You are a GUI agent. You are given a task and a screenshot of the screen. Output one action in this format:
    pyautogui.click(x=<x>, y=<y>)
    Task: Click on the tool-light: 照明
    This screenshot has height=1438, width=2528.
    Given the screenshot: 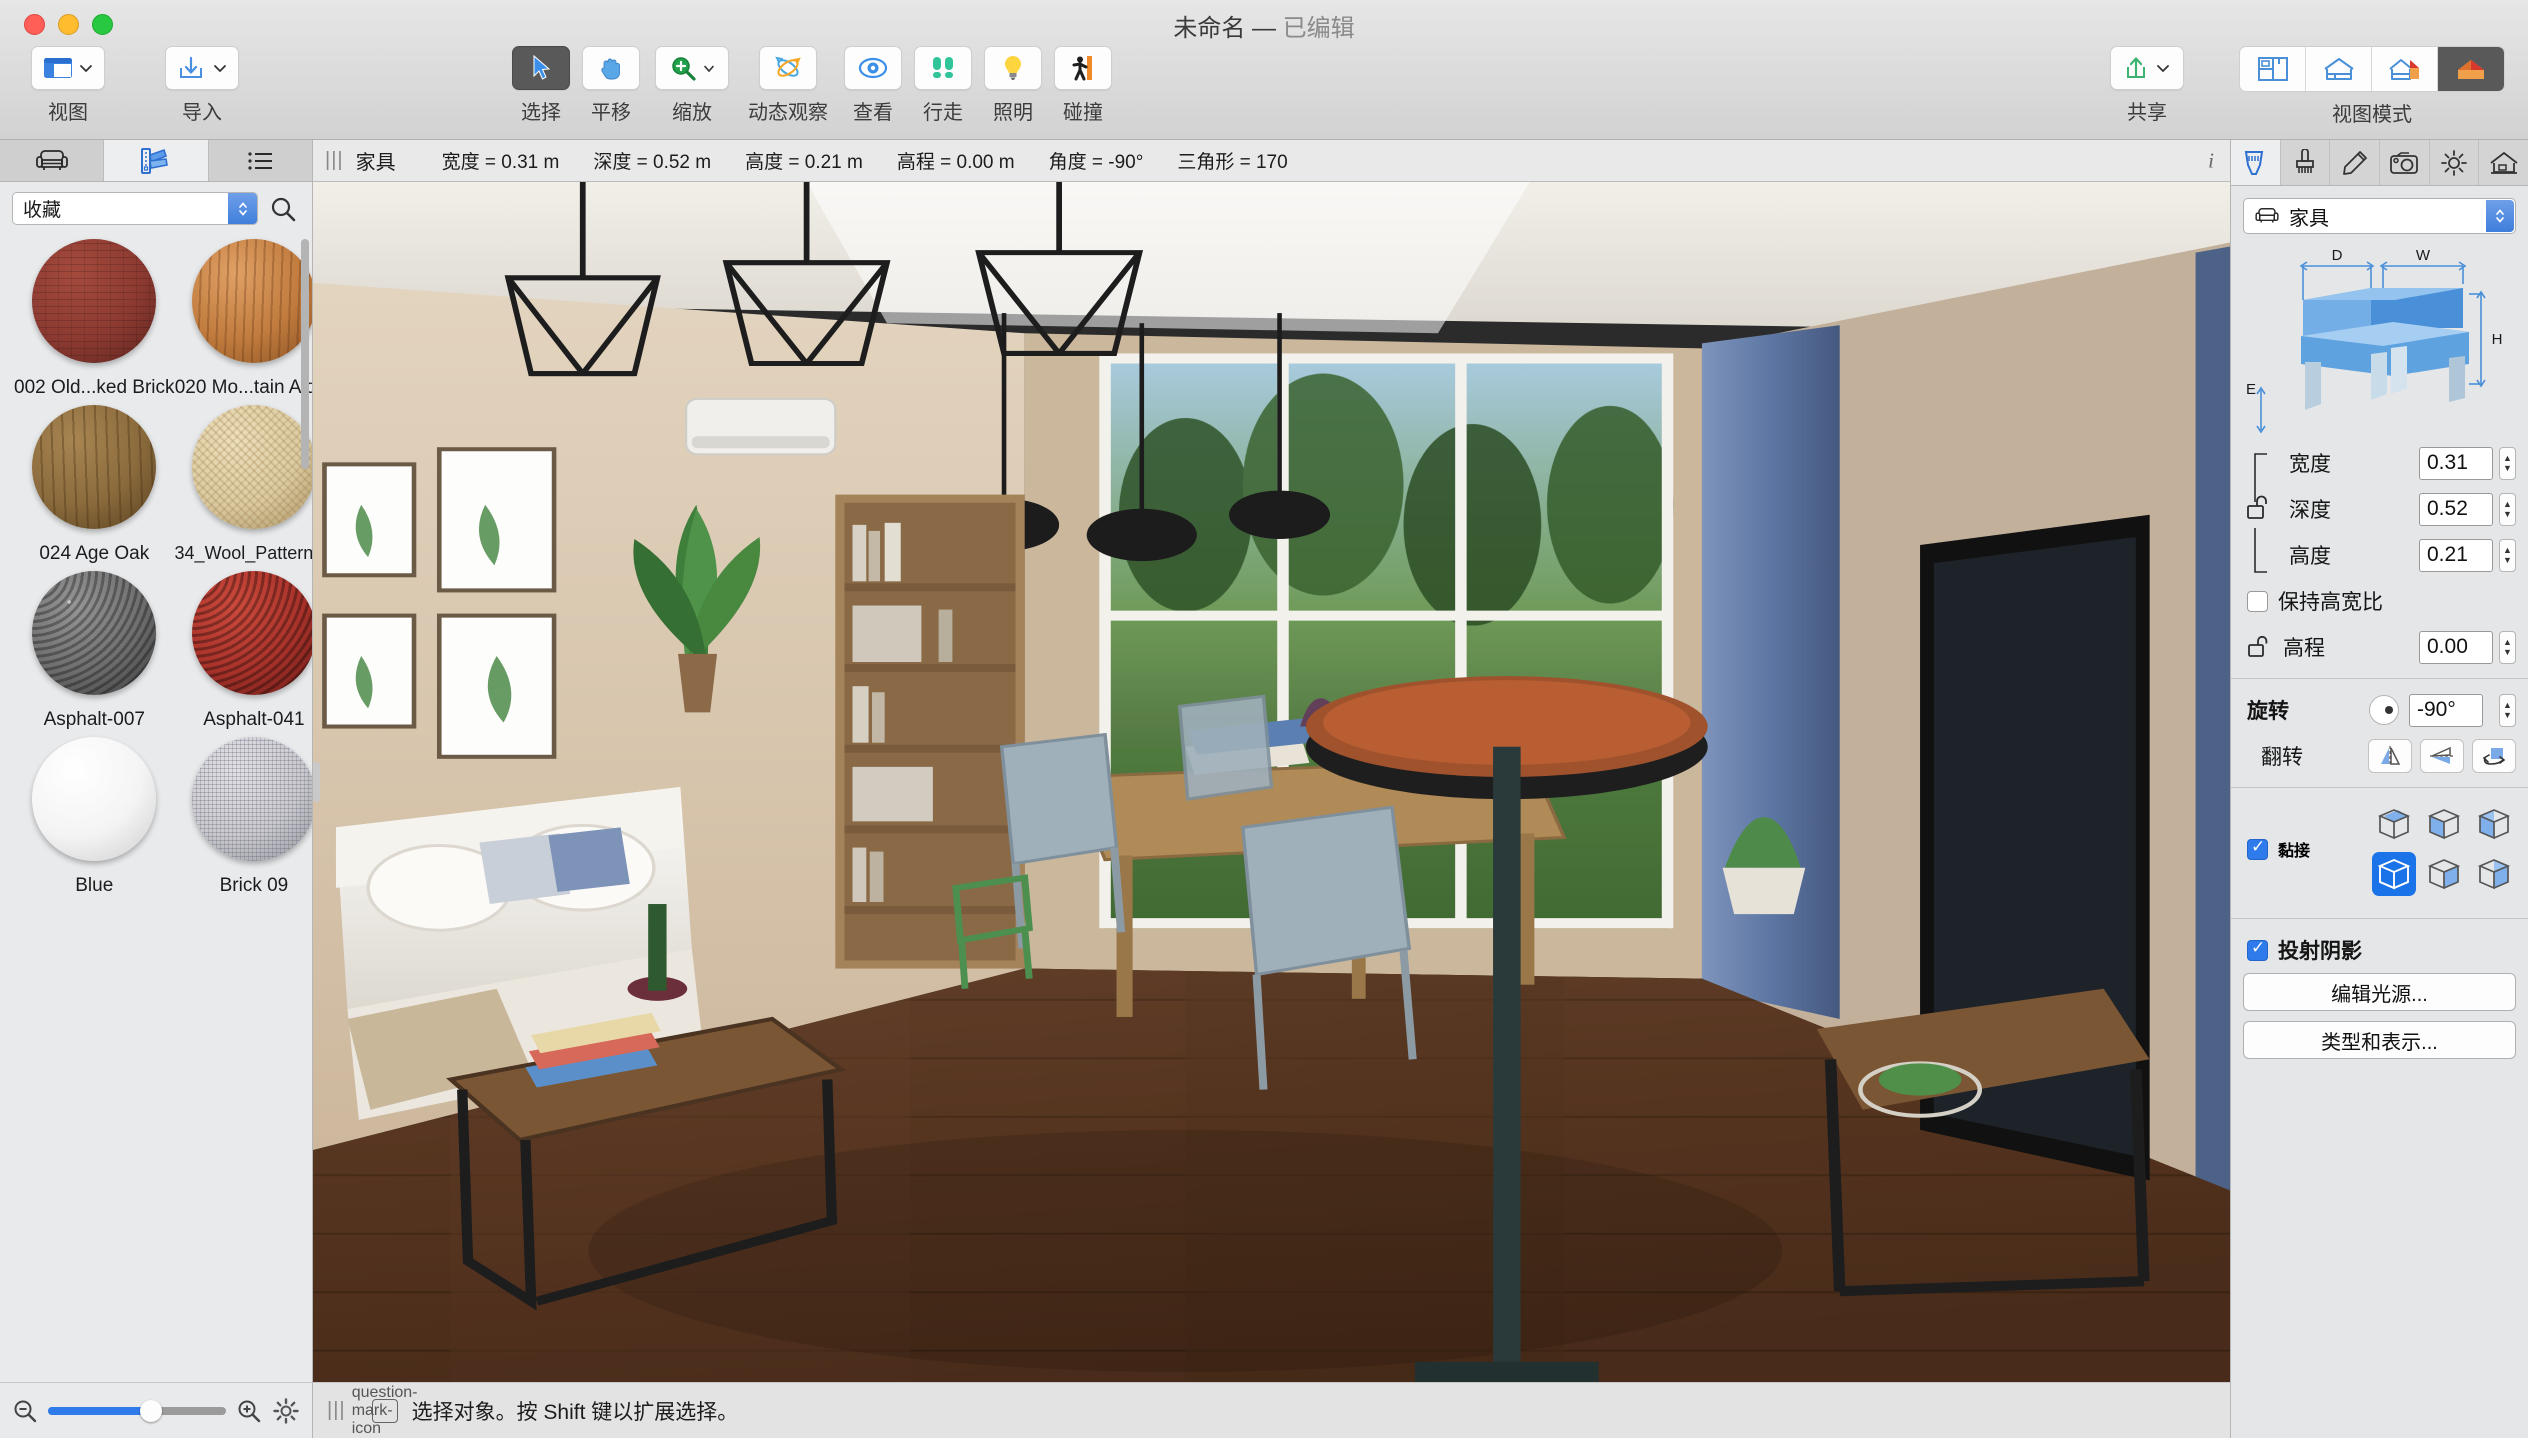 What is the action you would take?
    pyautogui.click(x=1013, y=85)
    